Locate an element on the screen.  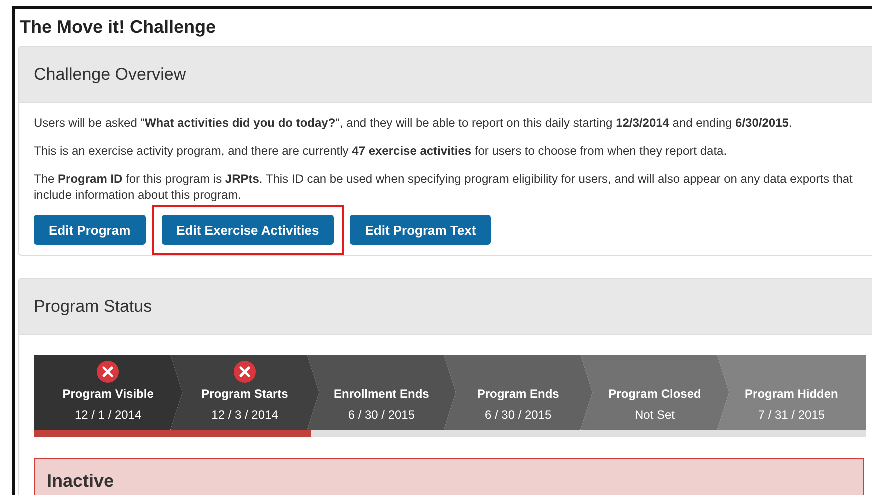
edit-button: Edit Program Text is located at coordinates (421, 230).